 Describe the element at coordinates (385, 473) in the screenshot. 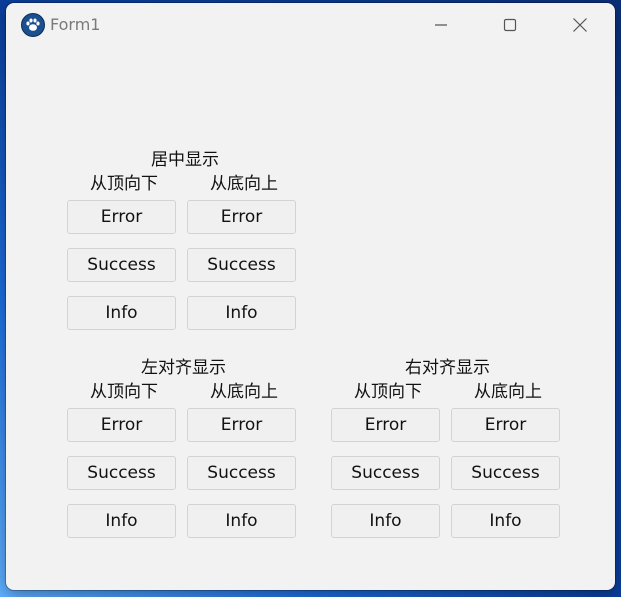

I see `right-top-down-success-button: Success` at that location.